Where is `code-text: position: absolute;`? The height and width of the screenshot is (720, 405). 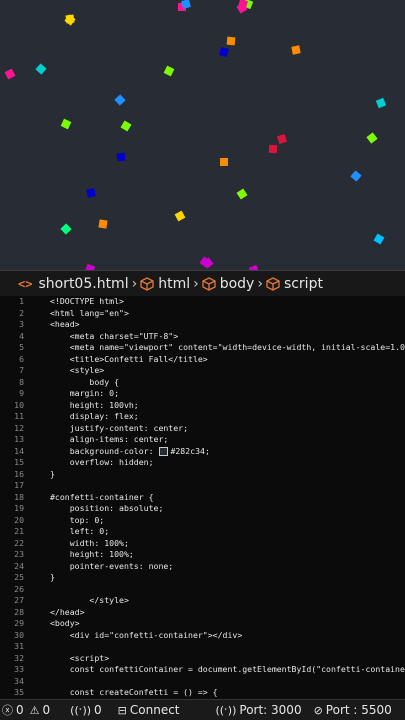
code-text: position: absolute; is located at coordinates (107, 508).